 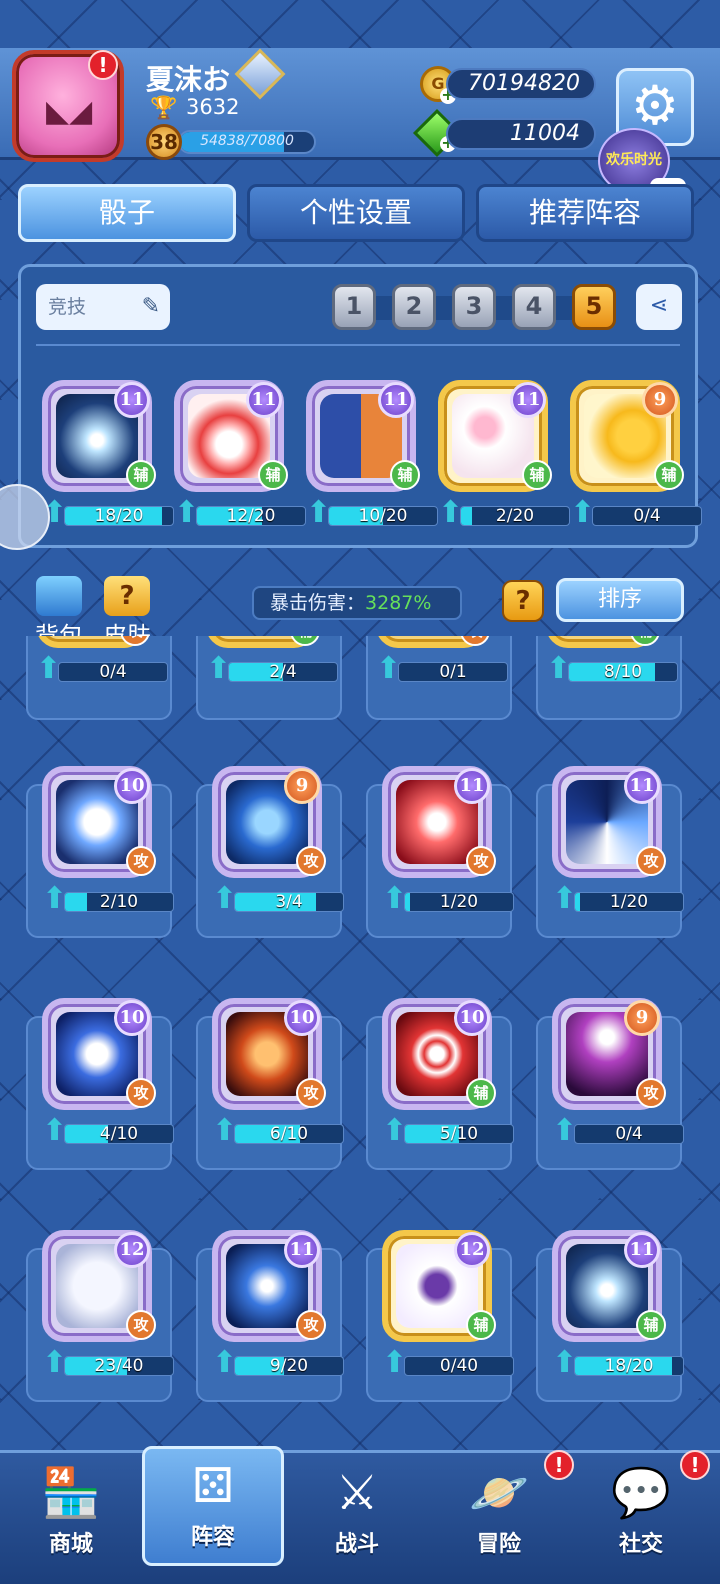 I want to click on collection-die-card: 攻 0/1 ⬆, so click(x=437, y=661).